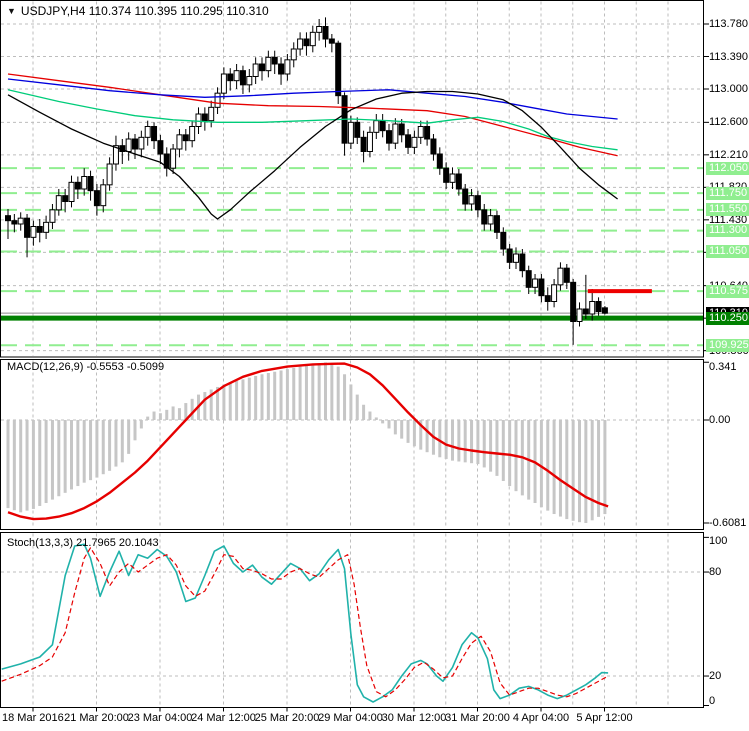 This screenshot has height=731, width=749. Describe the element at coordinates (83, 543) in the screenshot. I see `stoch-indicator-label: Stoch(13,3,3) 21.7965 20.1043` at that location.